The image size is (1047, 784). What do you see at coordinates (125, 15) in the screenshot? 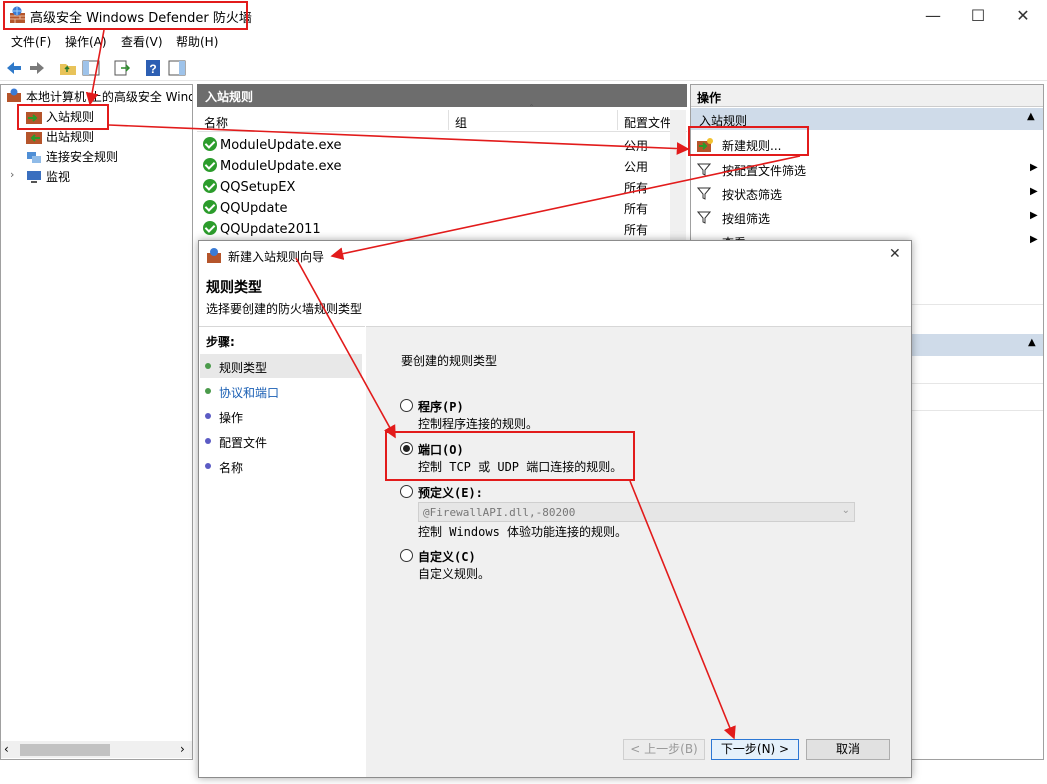
I see `annotation-box-title` at bounding box center [125, 15].